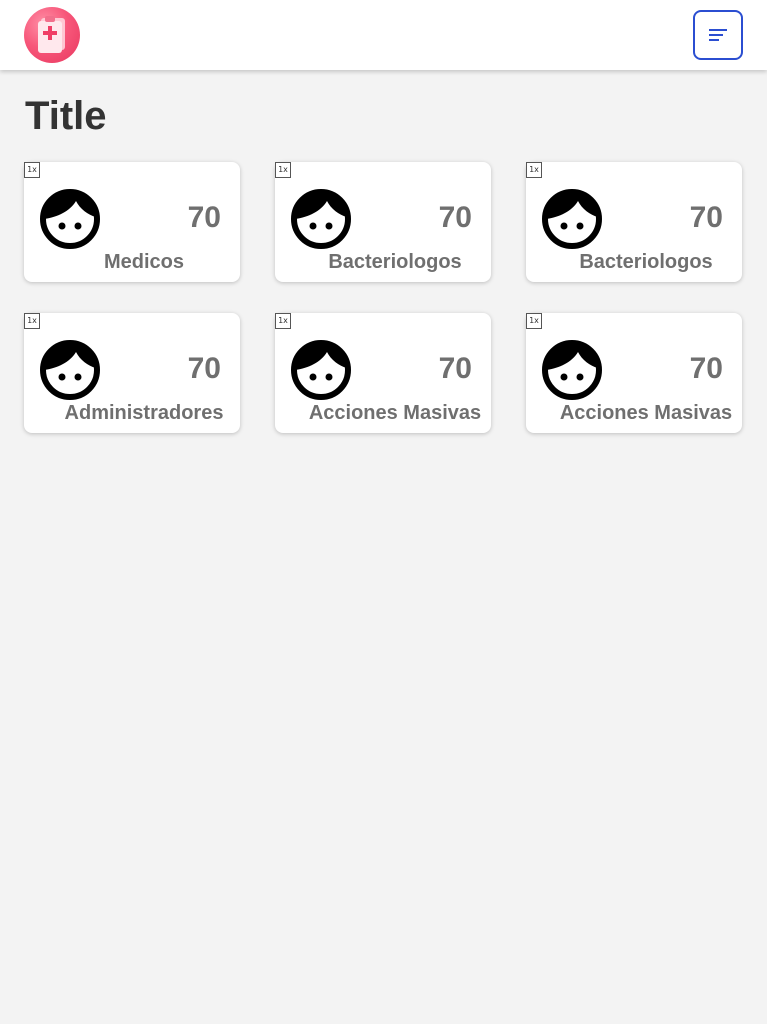 This screenshot has width=767, height=1024. I want to click on card-label: Administradores, so click(144, 413).